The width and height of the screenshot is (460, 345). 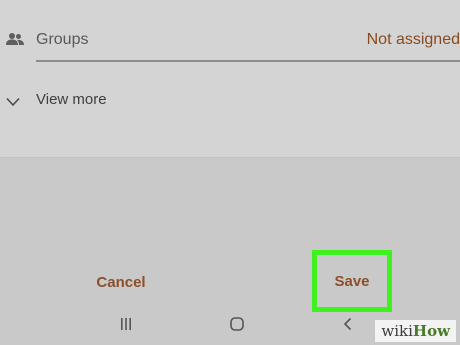 What do you see at coordinates (431, 331) in the screenshot?
I see `watermark-suffix: How` at bounding box center [431, 331].